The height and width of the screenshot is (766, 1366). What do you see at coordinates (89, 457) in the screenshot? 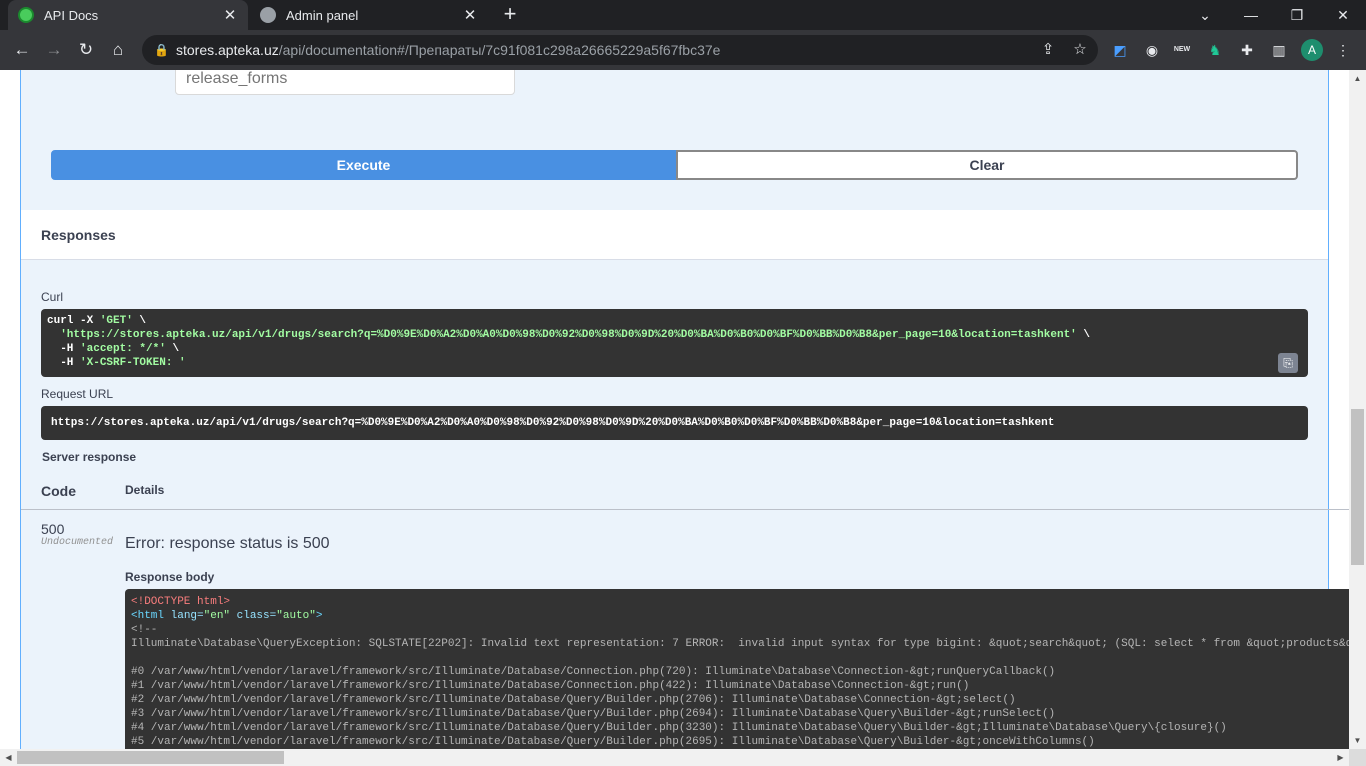
I see `server-response-label: Server response` at bounding box center [89, 457].